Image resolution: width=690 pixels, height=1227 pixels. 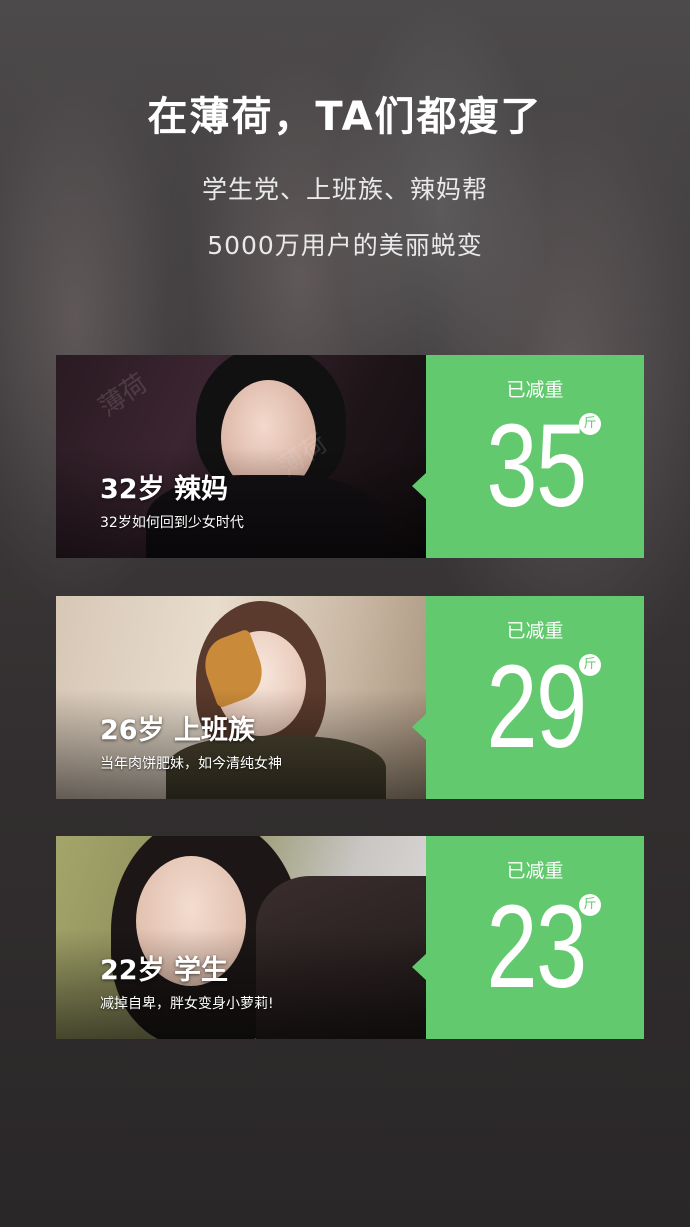 I want to click on person-title: 22岁 学生, so click(x=164, y=970).